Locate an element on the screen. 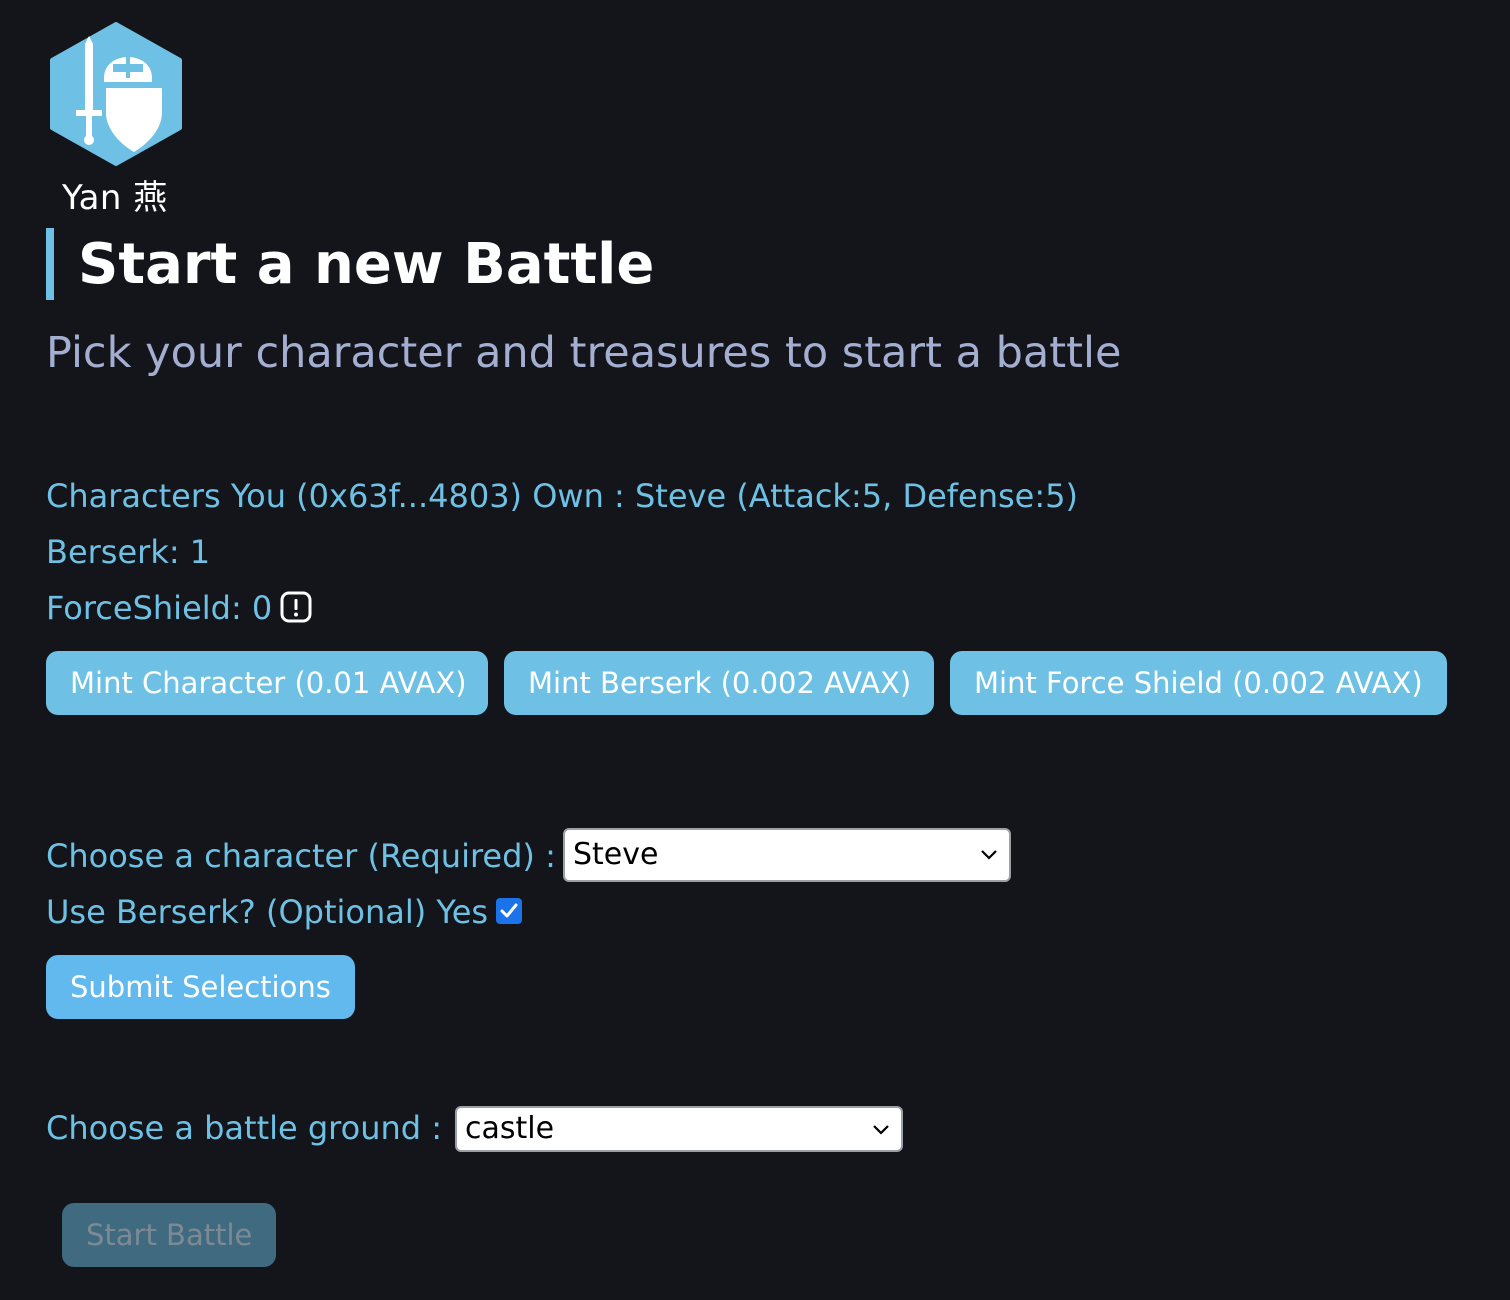 The height and width of the screenshot is (1300, 1510). forceshield-row: ForceShield: 0 is located at coordinates (179, 608).